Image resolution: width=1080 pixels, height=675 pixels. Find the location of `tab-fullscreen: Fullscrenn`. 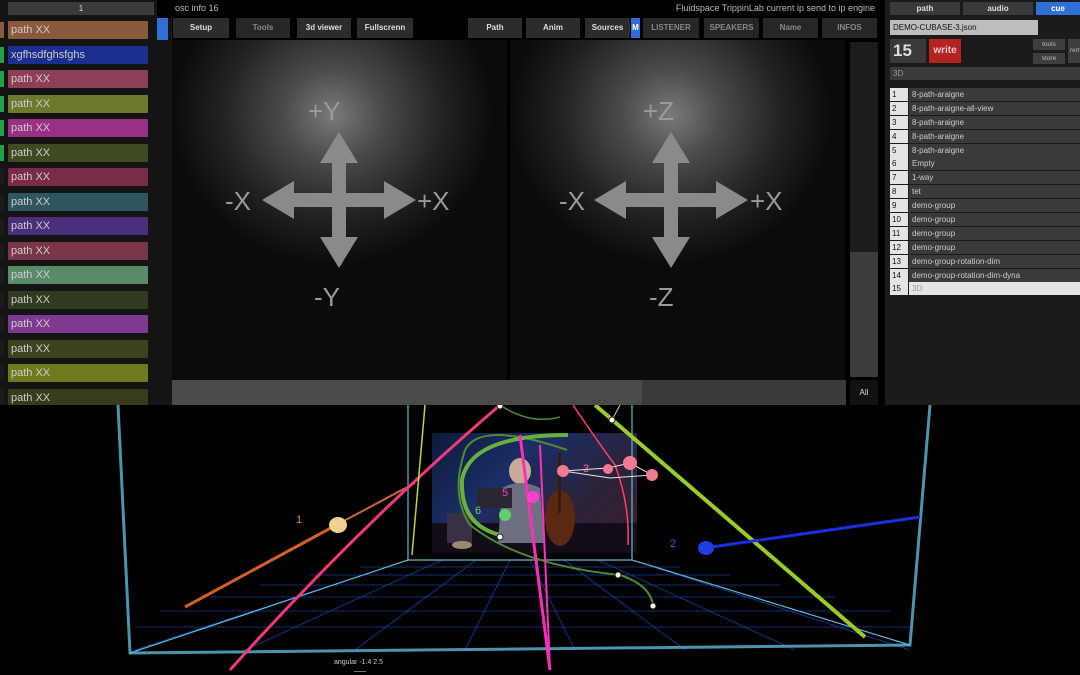

tab-fullscreen: Fullscrenn is located at coordinates (385, 28).